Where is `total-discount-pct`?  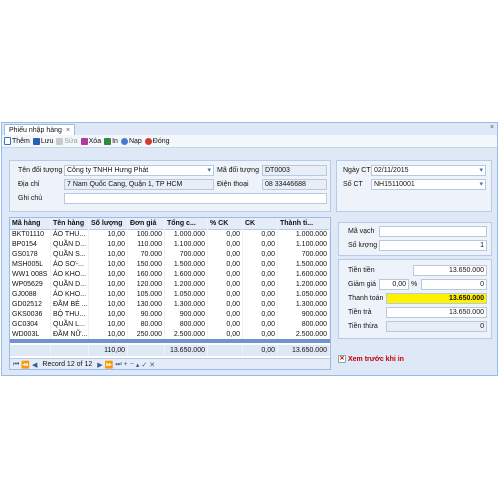 total-discount-pct is located at coordinates (225, 350).